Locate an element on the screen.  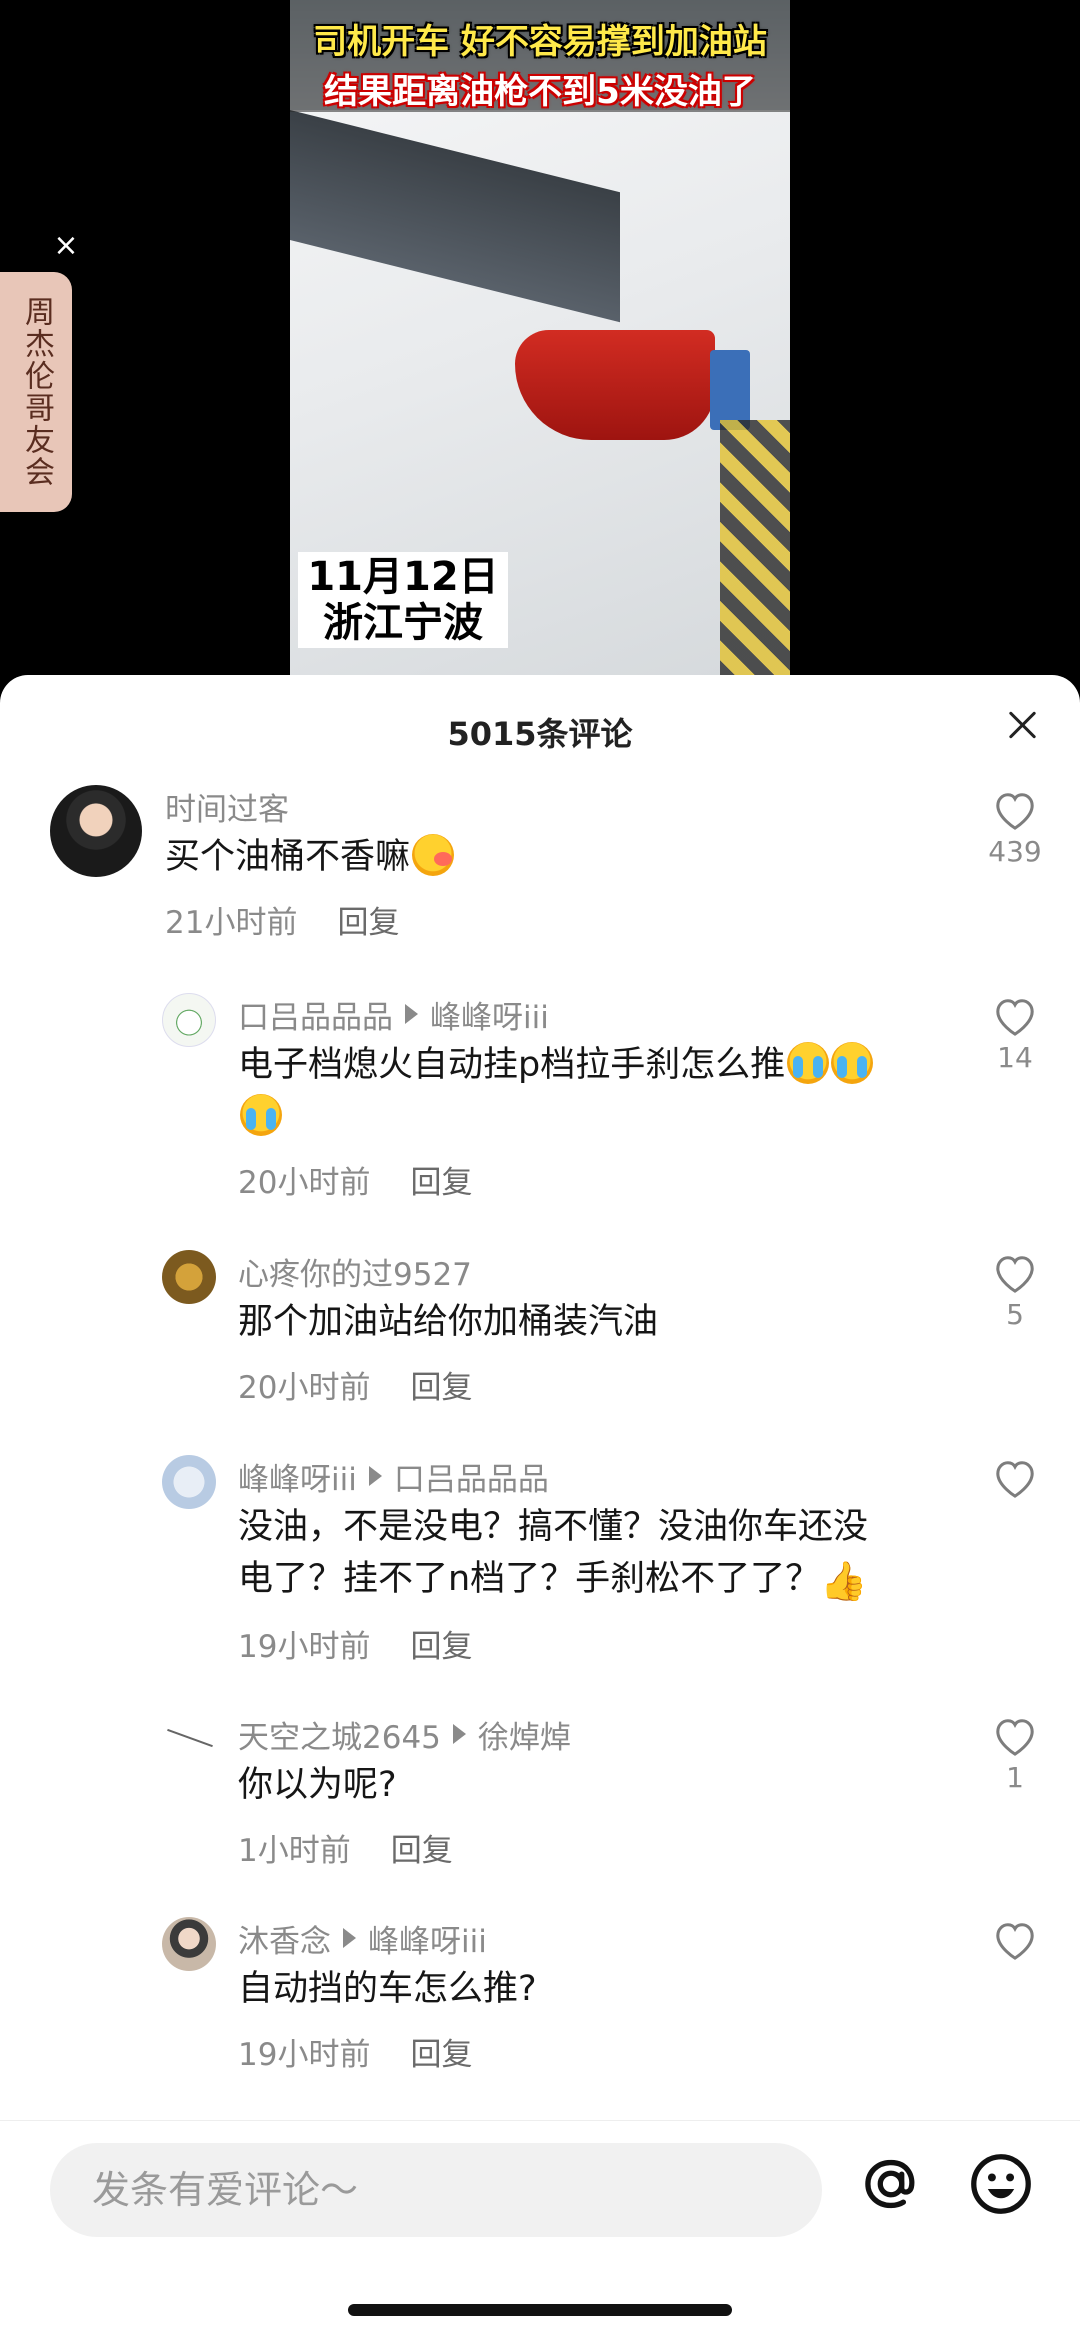
video-date-overlay: 11月12日 浙江宁波 is located at coordinates (403, 600).